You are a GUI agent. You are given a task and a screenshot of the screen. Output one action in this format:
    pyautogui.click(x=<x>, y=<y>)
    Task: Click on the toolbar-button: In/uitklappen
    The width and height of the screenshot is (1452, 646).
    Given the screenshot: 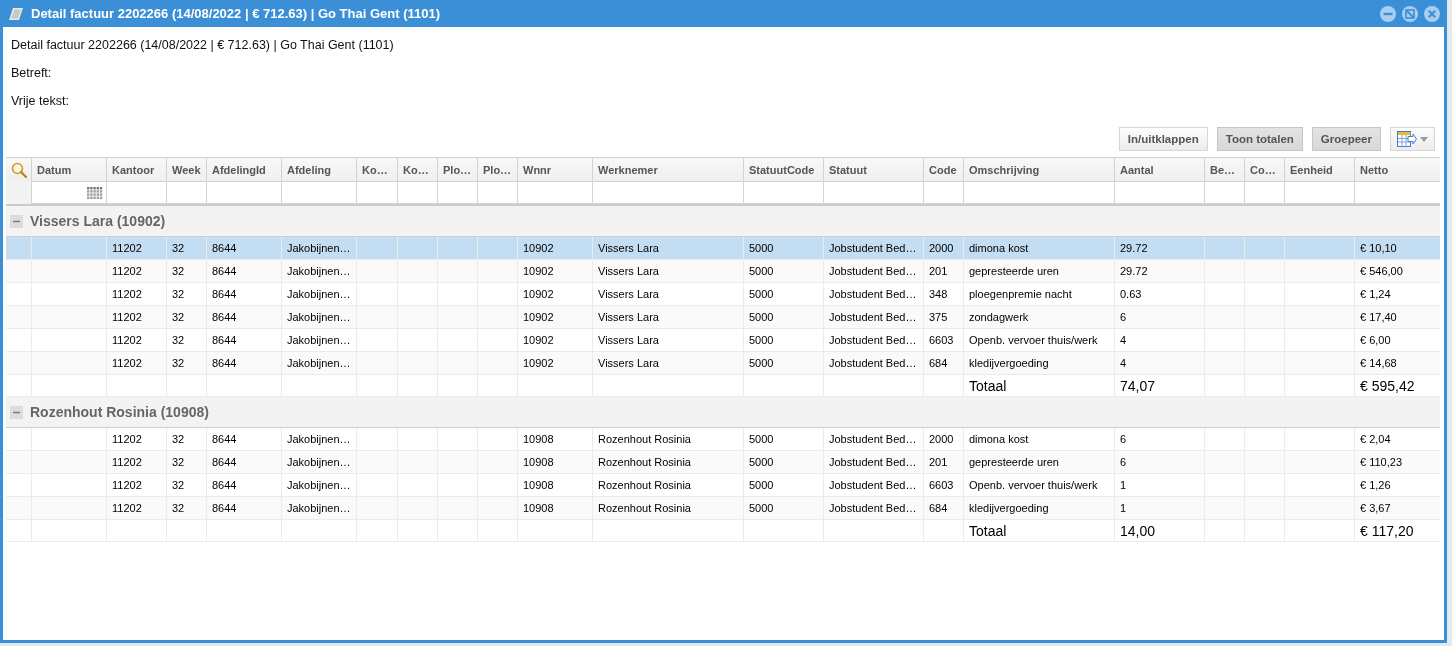 What is the action you would take?
    pyautogui.click(x=1163, y=139)
    